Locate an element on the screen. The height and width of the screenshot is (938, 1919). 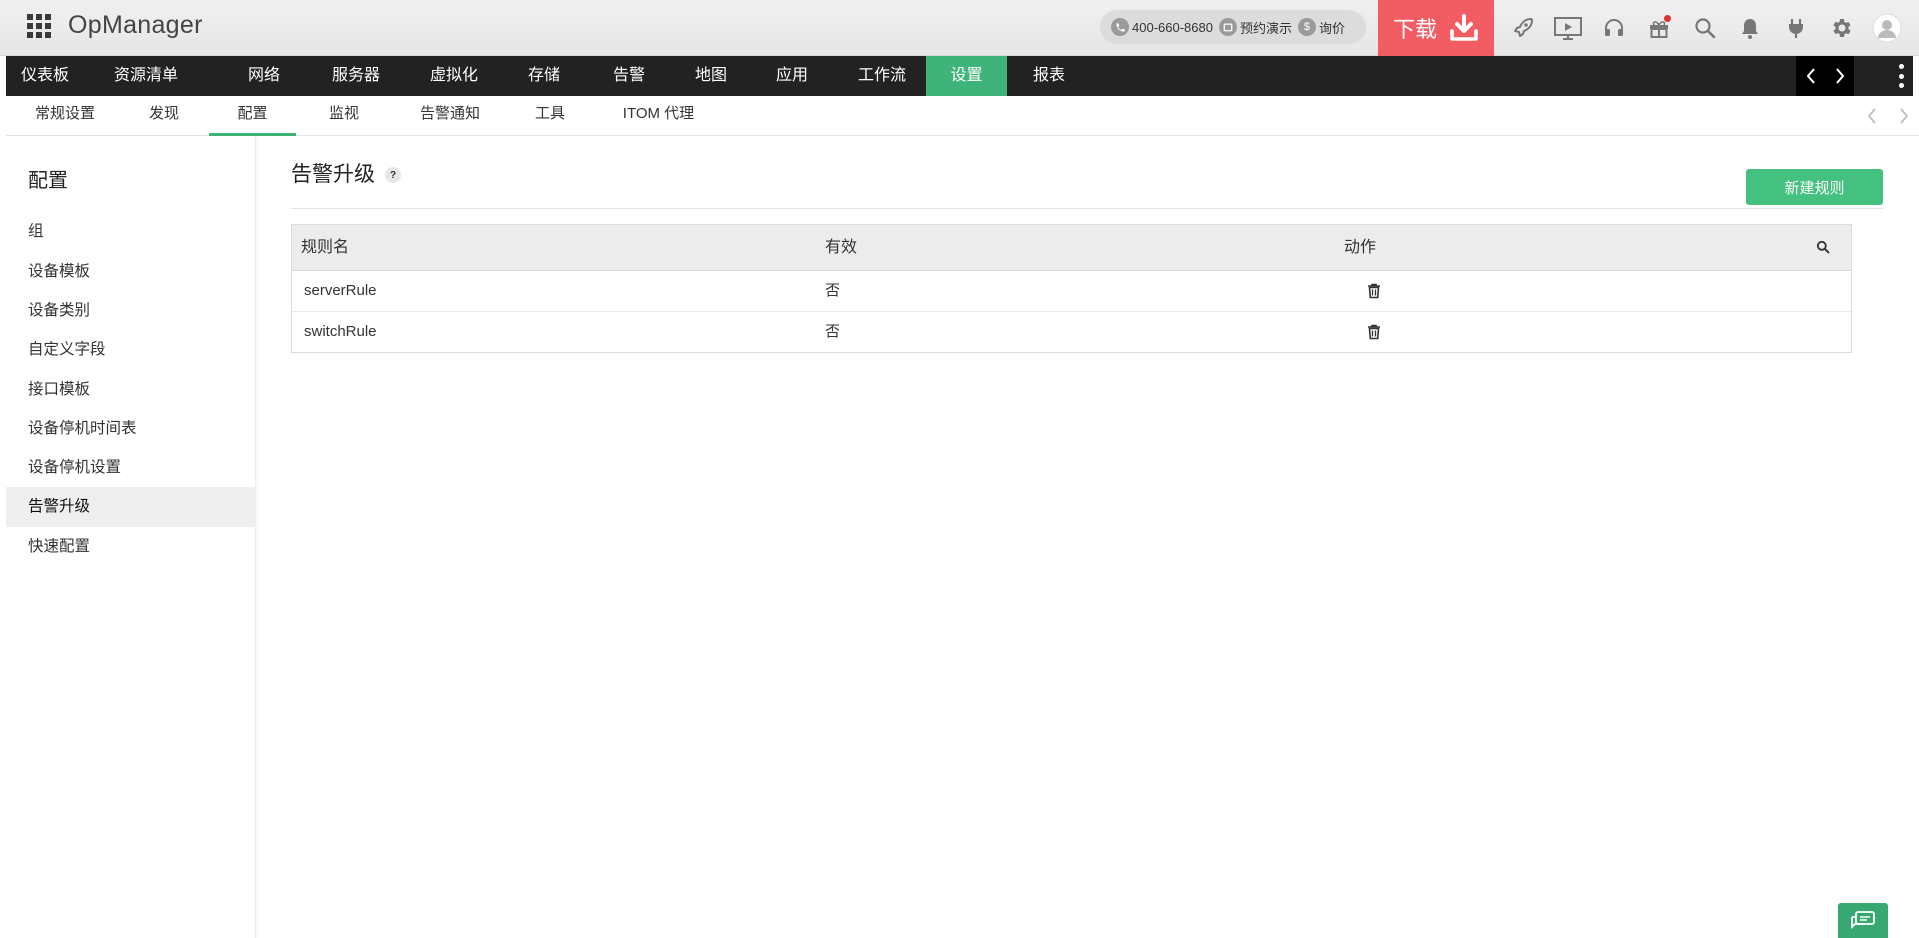
title-divider is located at coordinates (1087, 208).